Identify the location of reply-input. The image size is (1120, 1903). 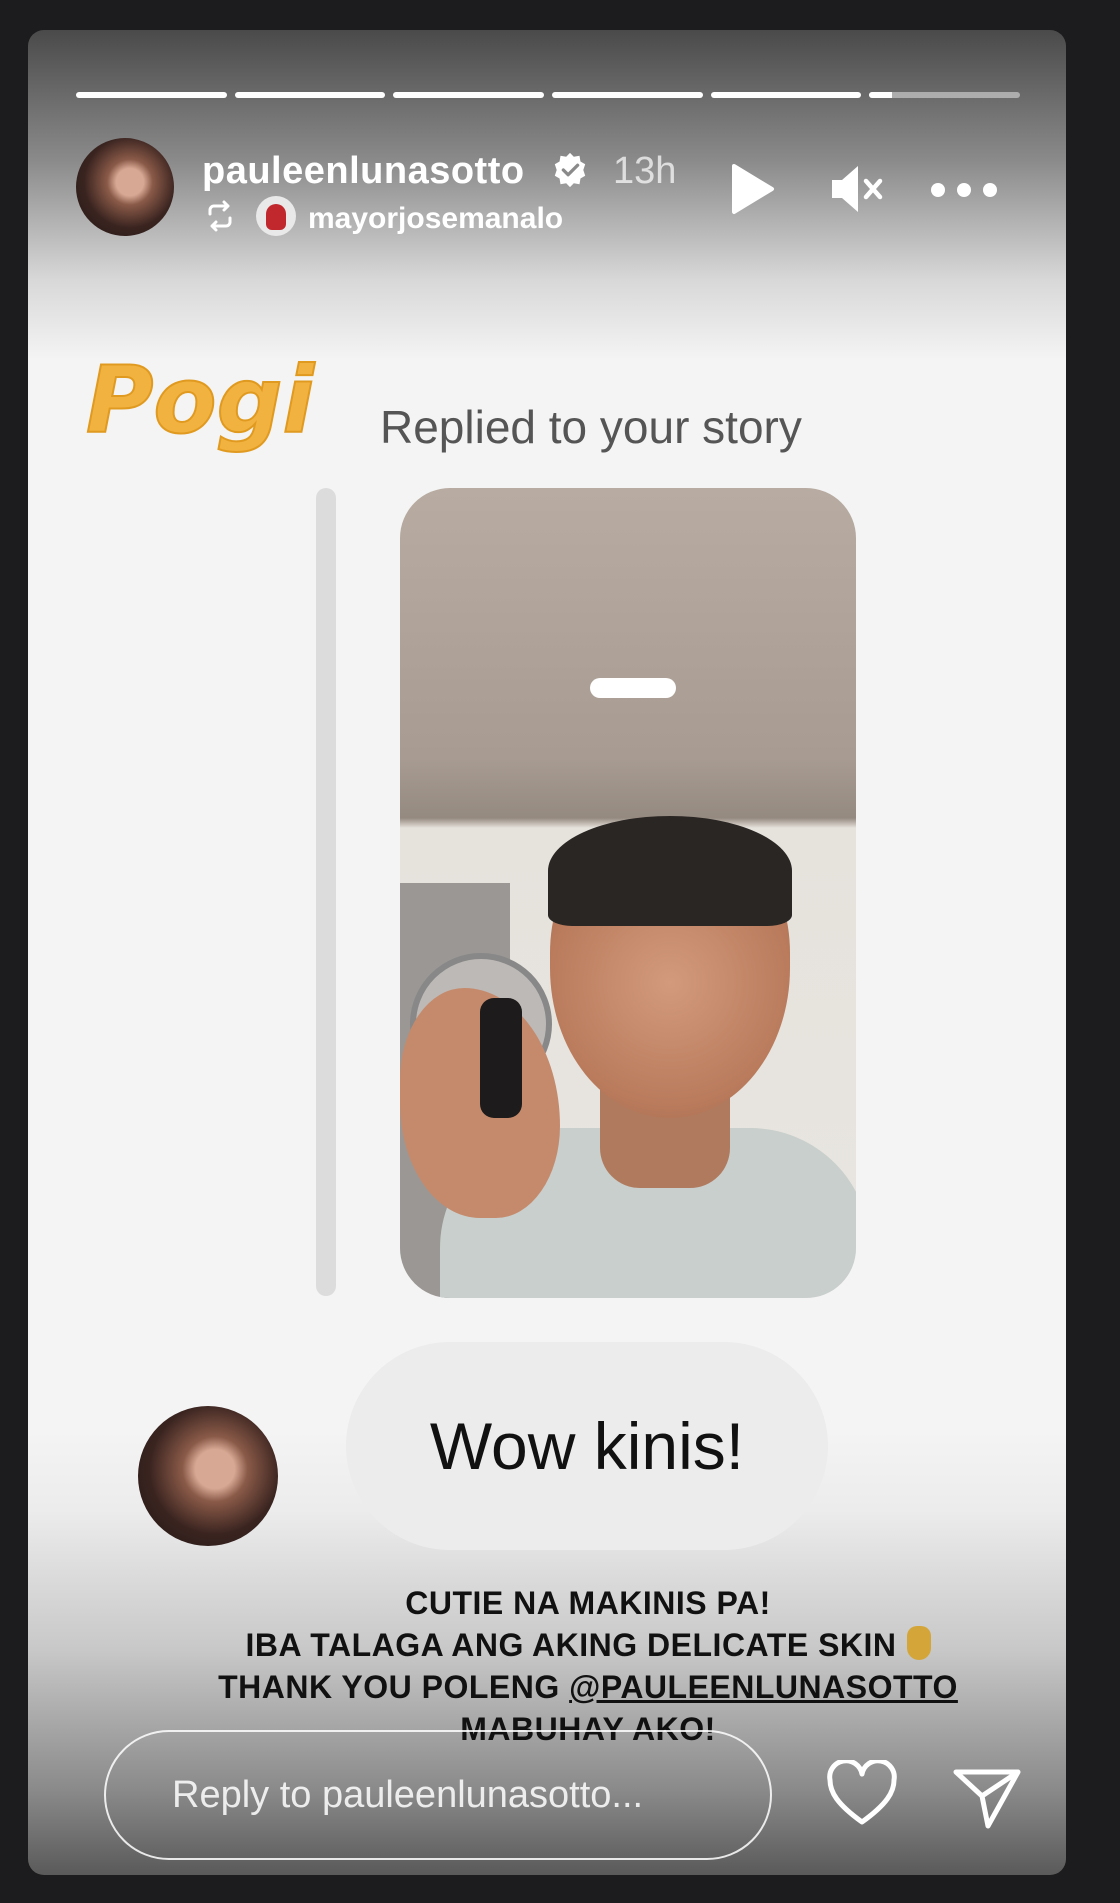
(452, 1795).